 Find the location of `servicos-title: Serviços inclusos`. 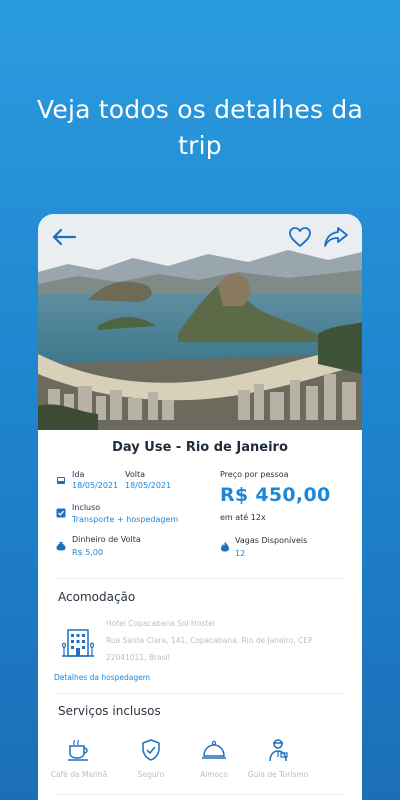

servicos-title: Serviços inclusos is located at coordinates (109, 711).